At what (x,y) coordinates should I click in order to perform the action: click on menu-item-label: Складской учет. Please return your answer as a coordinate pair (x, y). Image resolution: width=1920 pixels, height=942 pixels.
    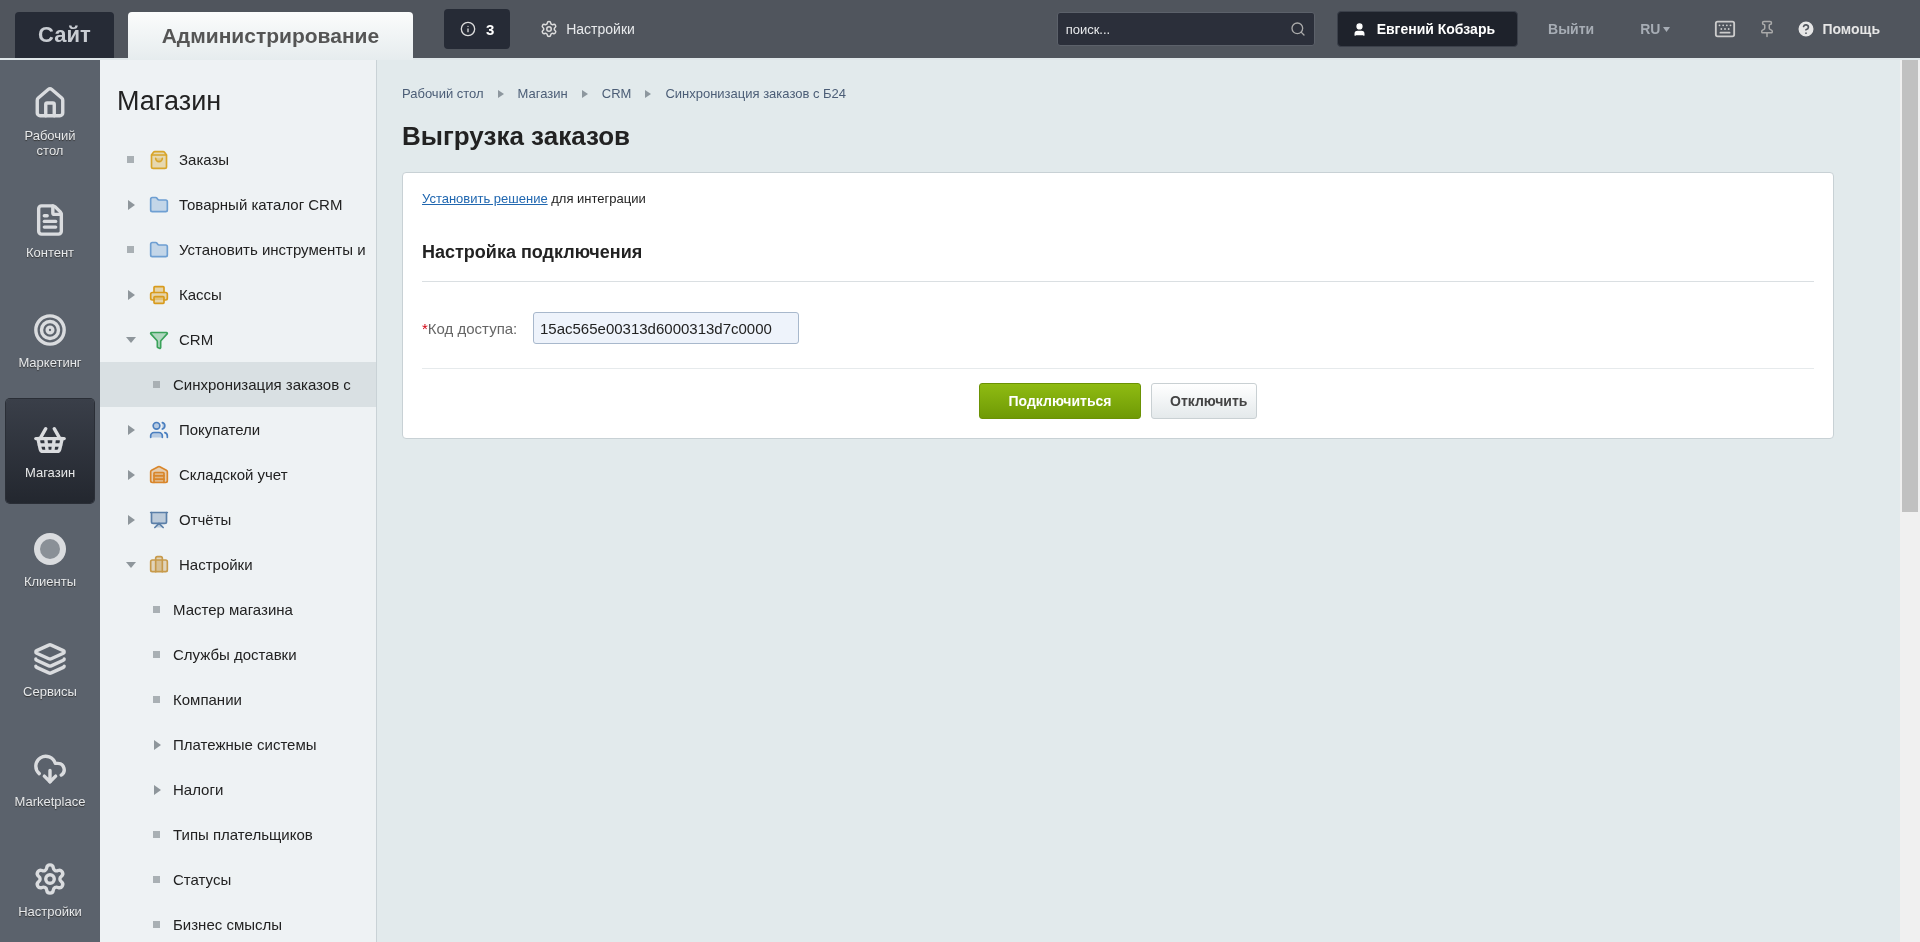
    Looking at the image, I should click on (233, 474).